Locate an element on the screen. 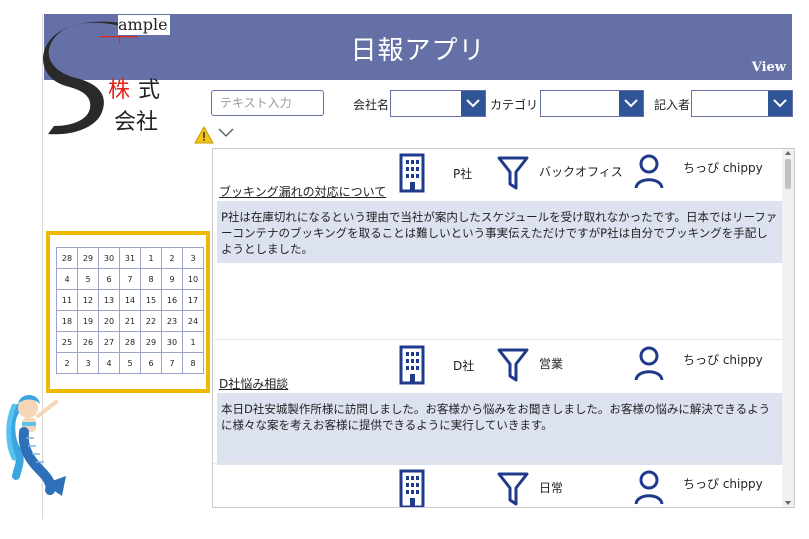 This screenshot has height=539, width=809. warning-icon is located at coordinates (204, 135).